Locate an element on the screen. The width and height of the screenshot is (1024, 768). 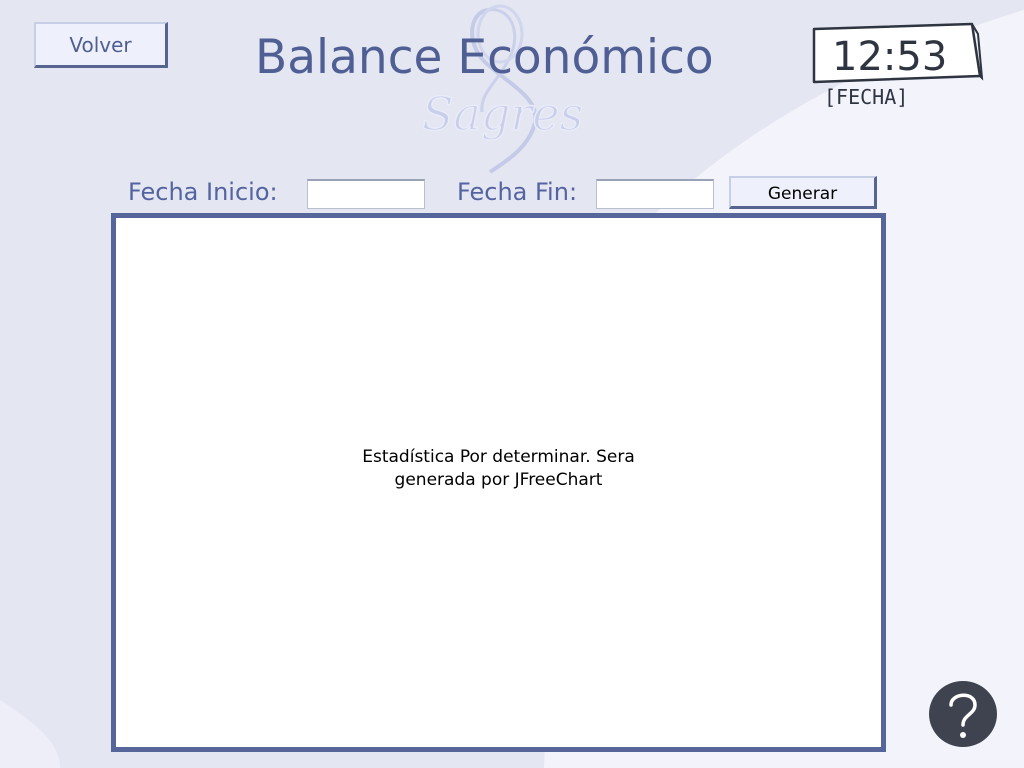
date-range-form: Fecha Inicio: Fecha Fin: Generar is located at coordinates (508, 194).